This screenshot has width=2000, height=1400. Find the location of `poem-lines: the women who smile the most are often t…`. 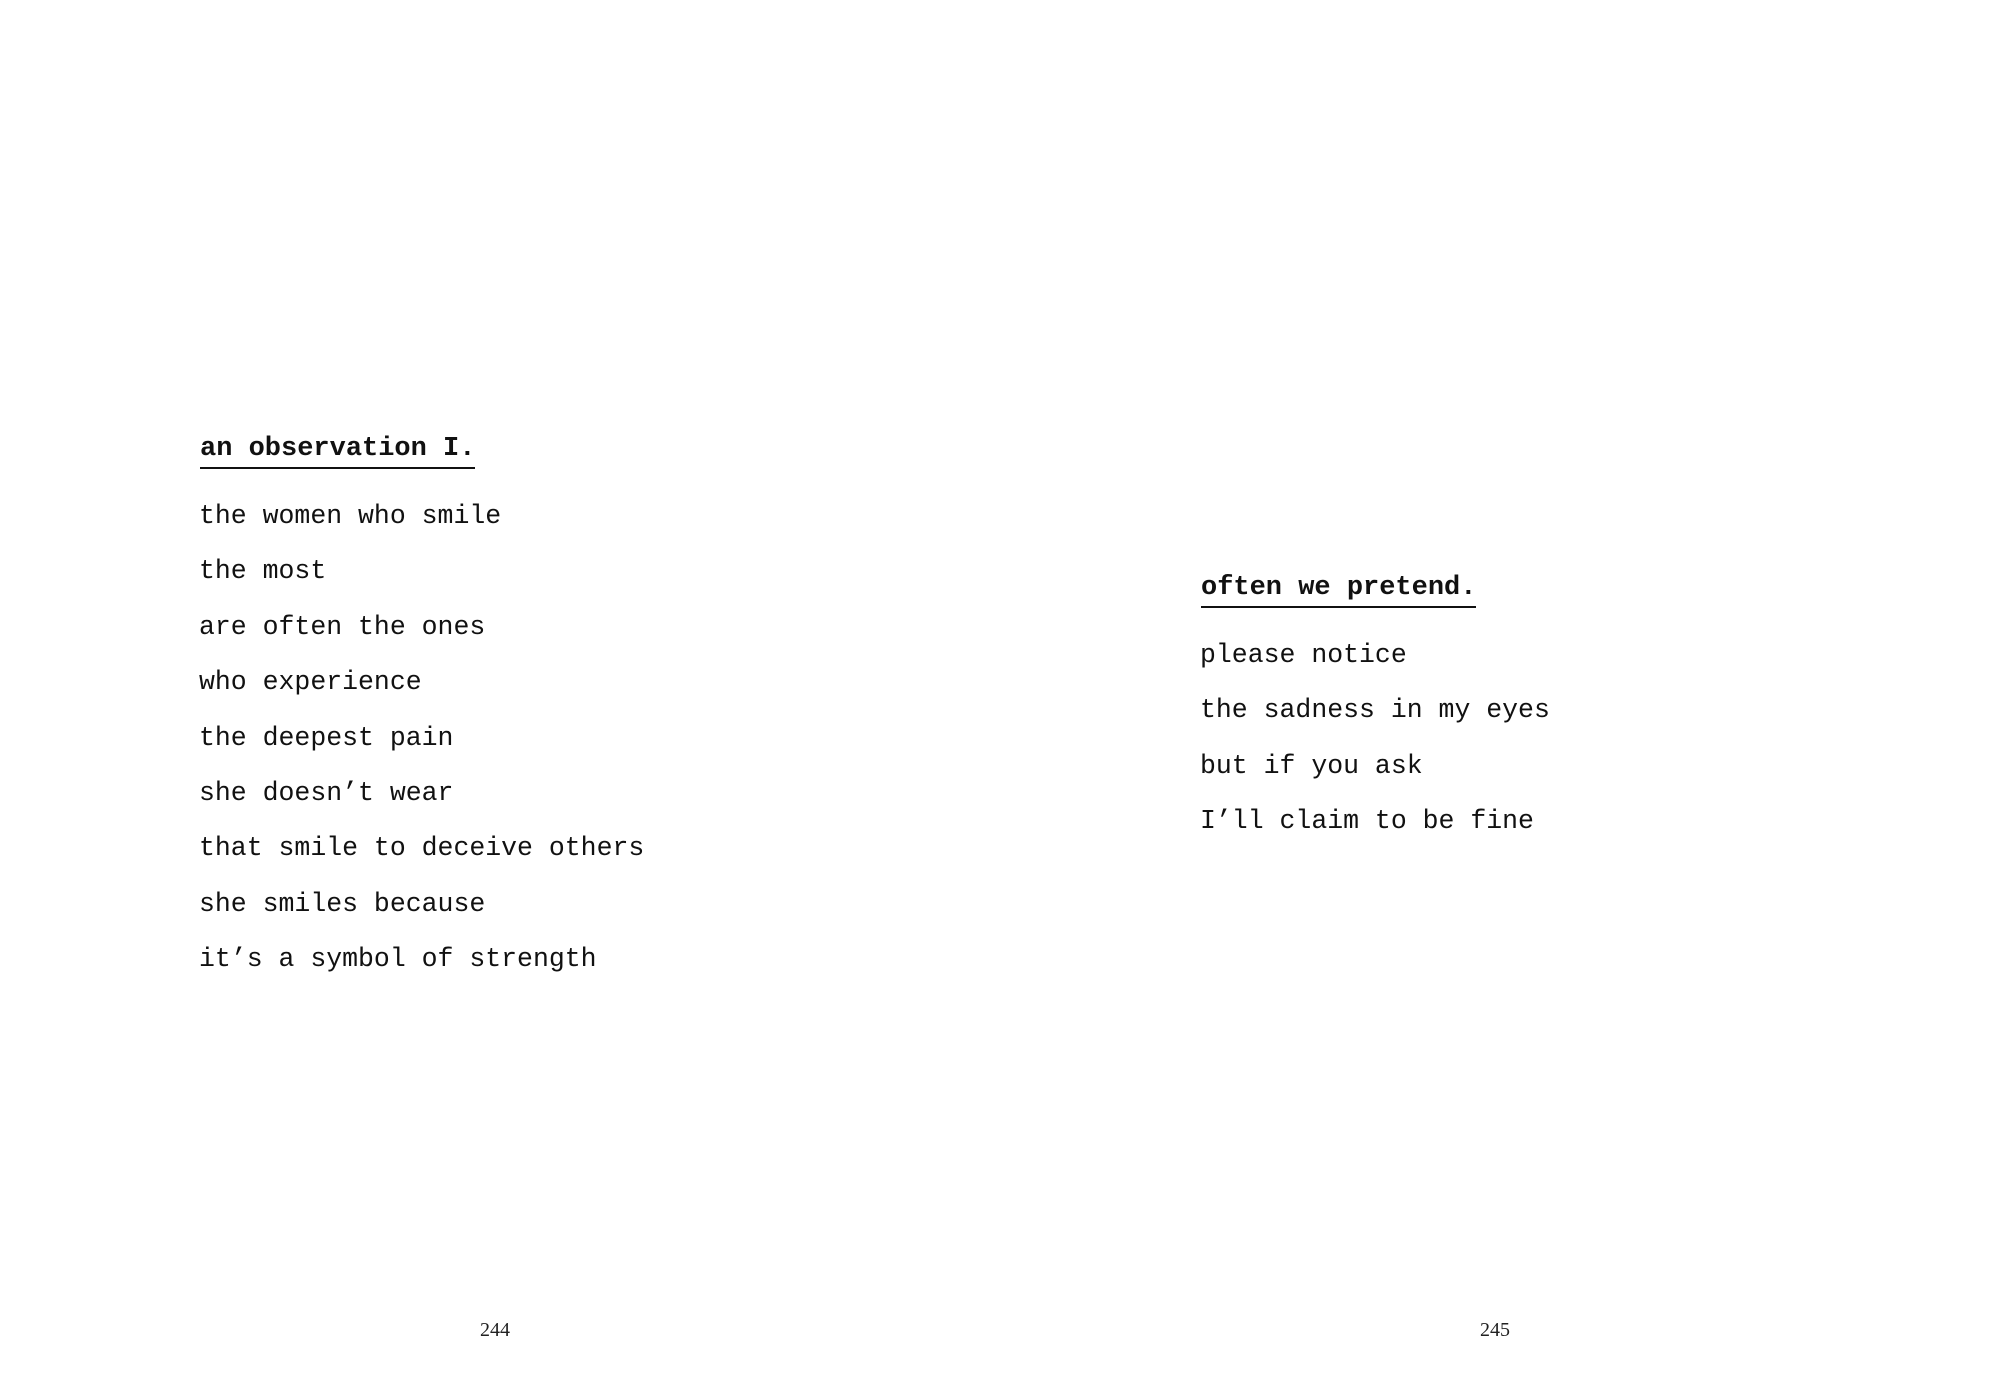

poem-lines: the women who smile the most are often t… is located at coordinates (421, 738).